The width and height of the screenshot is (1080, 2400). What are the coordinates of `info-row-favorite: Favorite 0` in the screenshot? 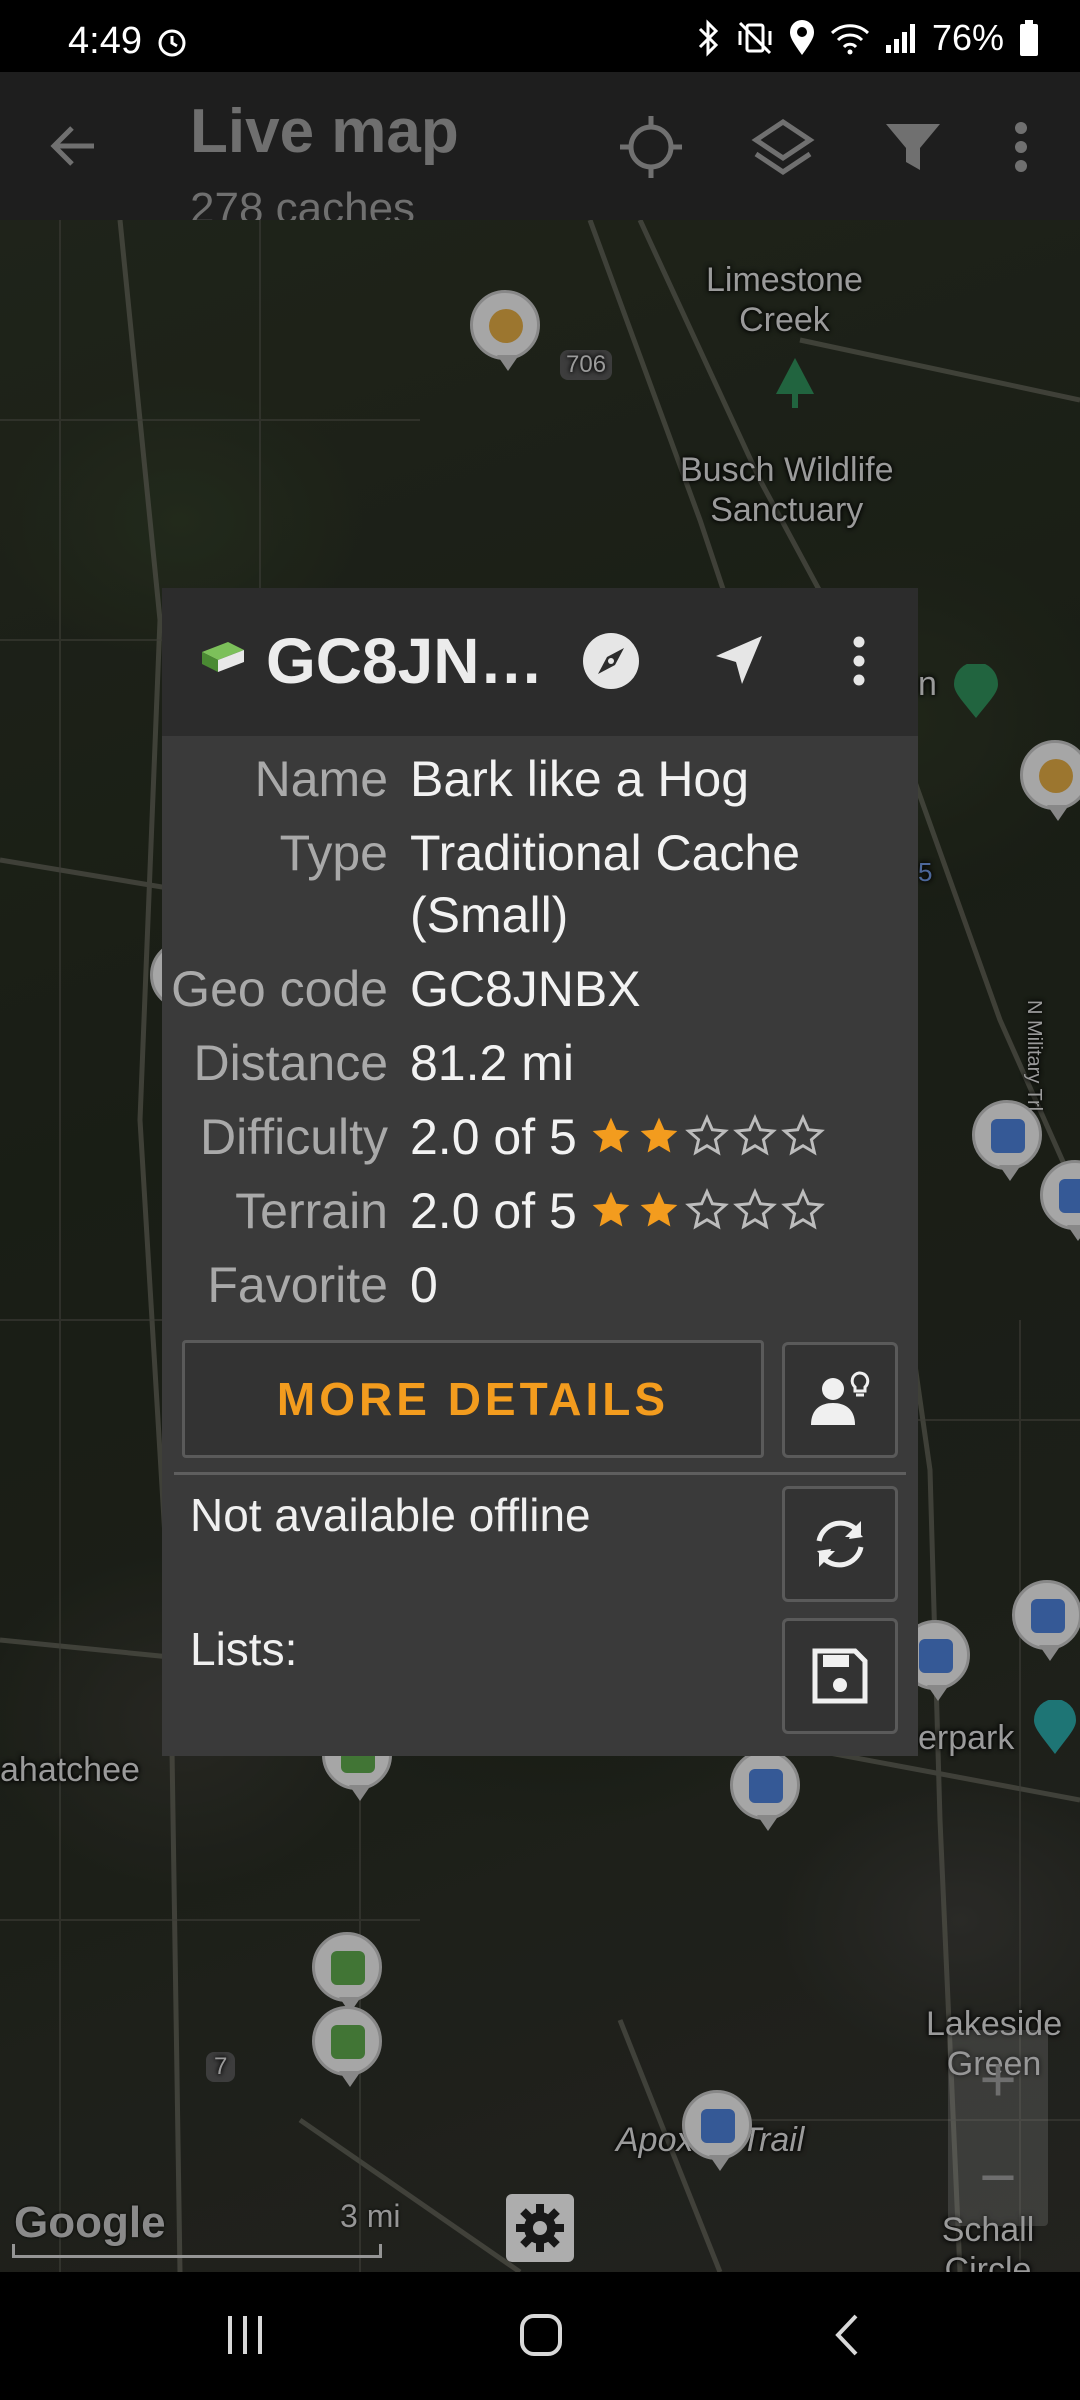 It's located at (540, 1285).